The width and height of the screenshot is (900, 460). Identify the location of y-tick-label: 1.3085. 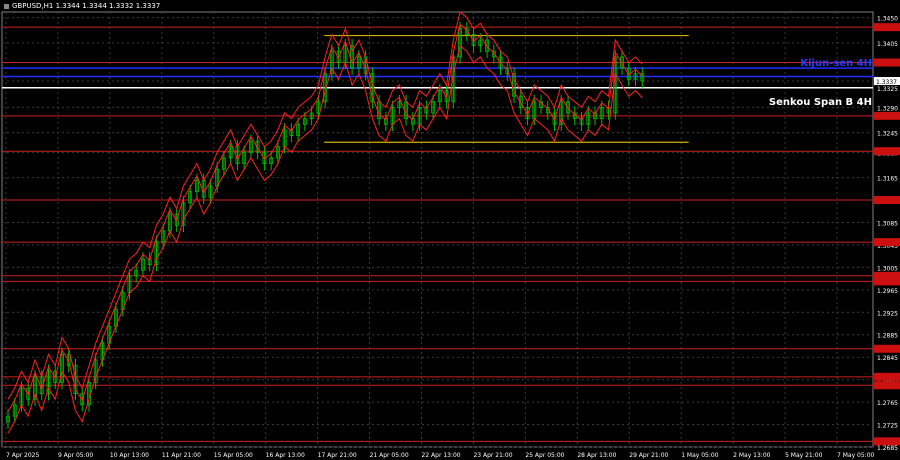
(887, 223).